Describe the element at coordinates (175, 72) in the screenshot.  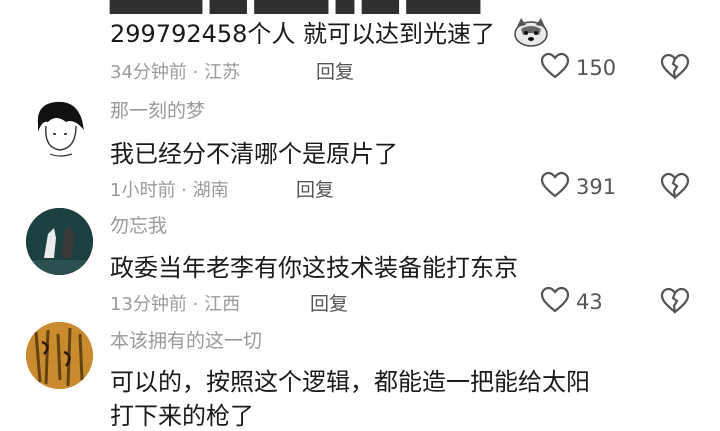
I see `comment-meta: 34分钟前 · 江苏` at that location.